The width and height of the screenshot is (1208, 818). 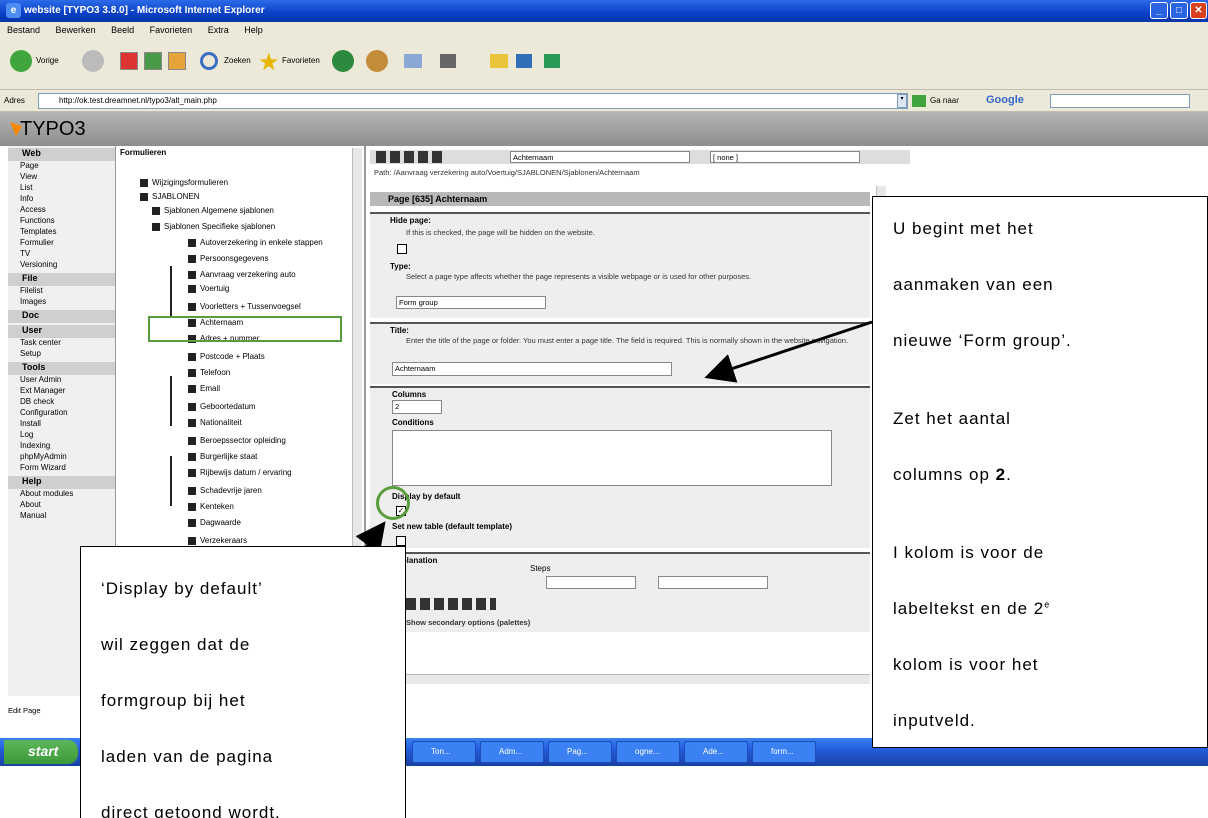 What do you see at coordinates (182, 588) in the screenshot?
I see `callout-left-line: ‘Display by default’` at bounding box center [182, 588].